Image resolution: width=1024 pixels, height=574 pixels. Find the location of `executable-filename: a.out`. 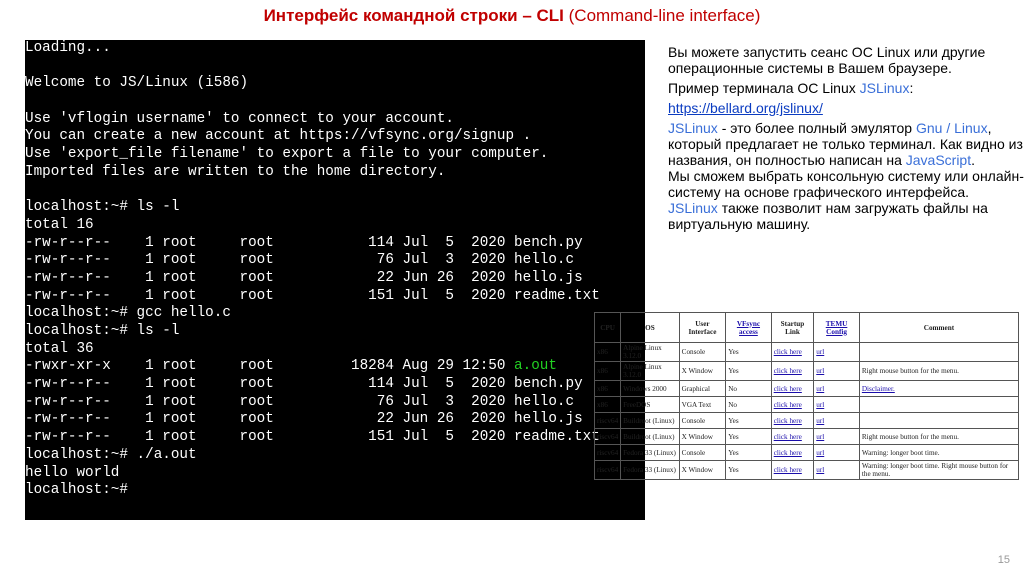

executable-filename: a.out is located at coordinates (535, 366).